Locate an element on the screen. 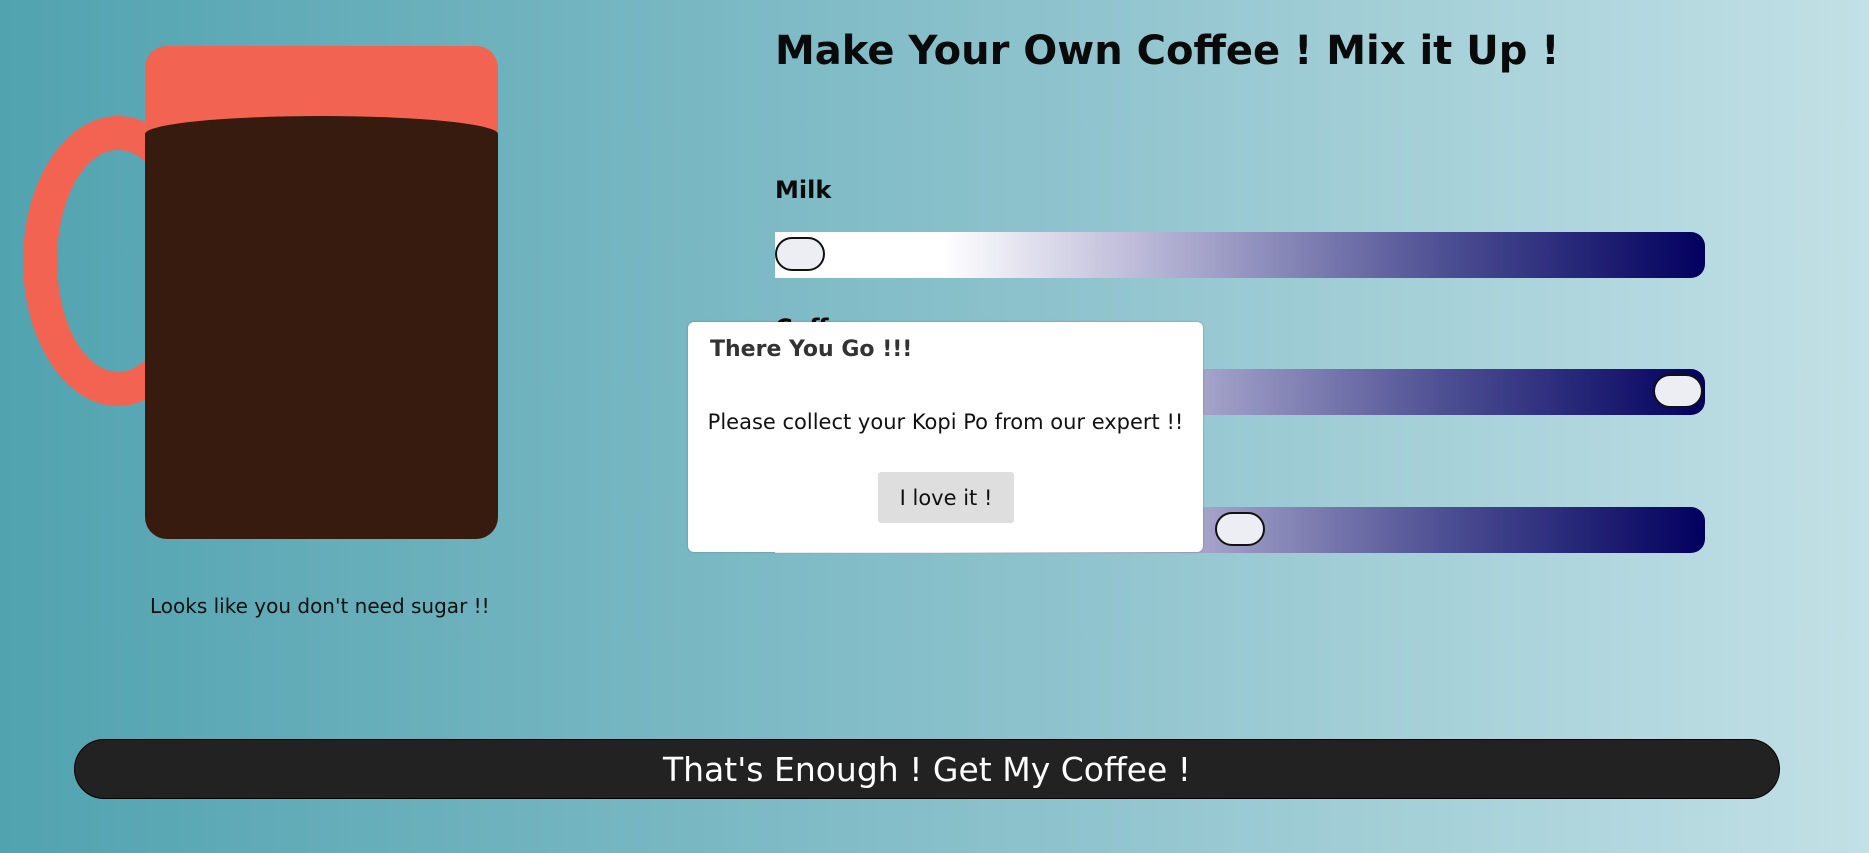  dialog-title: There You Go !!! is located at coordinates (811, 349).